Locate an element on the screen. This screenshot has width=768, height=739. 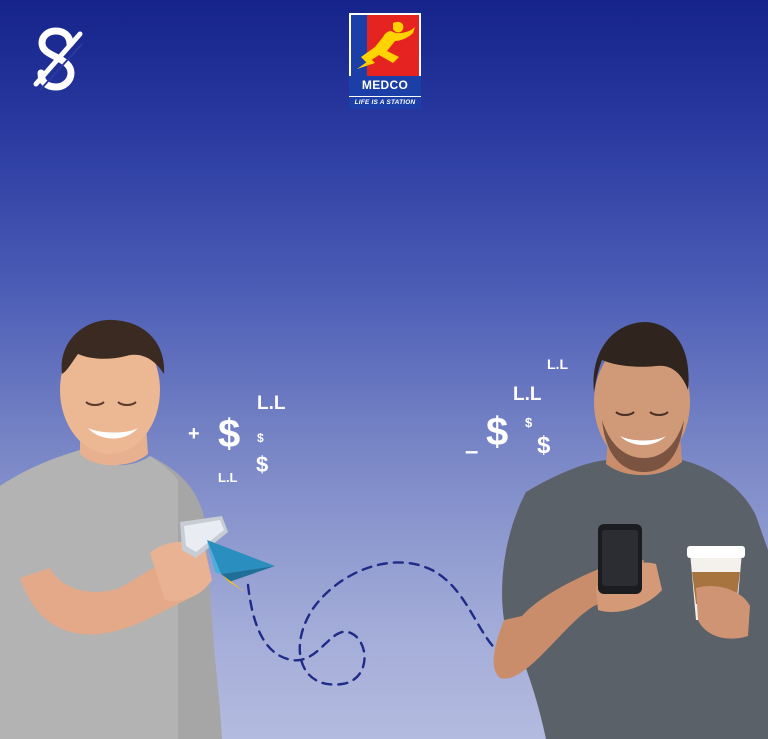
dollar-sign-medium-right: $ is located at coordinates (544, 445).